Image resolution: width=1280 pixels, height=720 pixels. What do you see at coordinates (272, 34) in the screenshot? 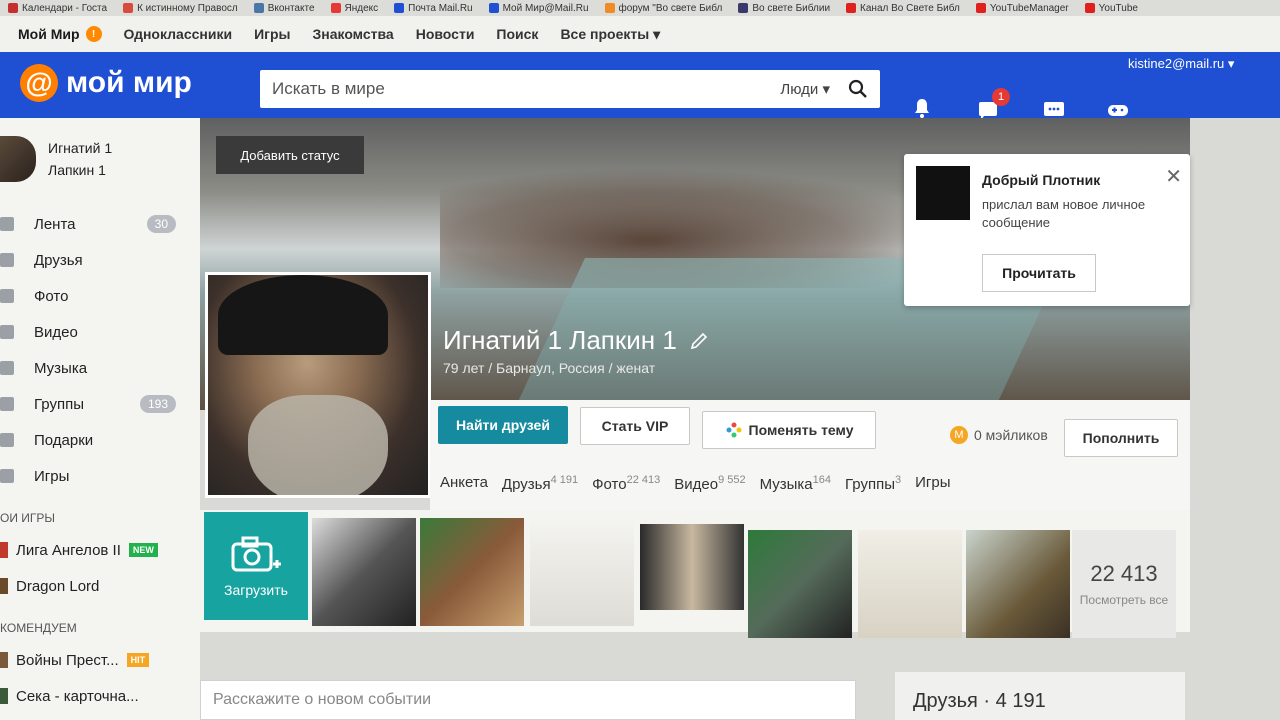
I see `portal-link-games: Игры` at bounding box center [272, 34].